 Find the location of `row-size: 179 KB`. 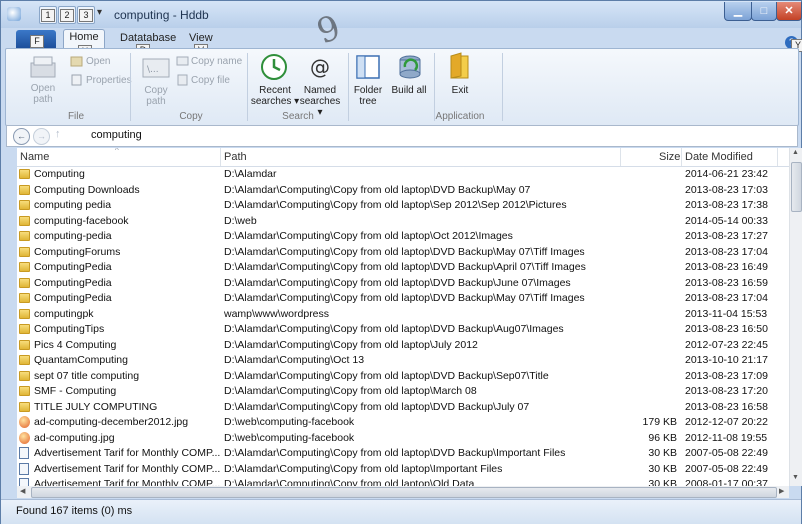

row-size: 179 KB is located at coordinates (659, 422).